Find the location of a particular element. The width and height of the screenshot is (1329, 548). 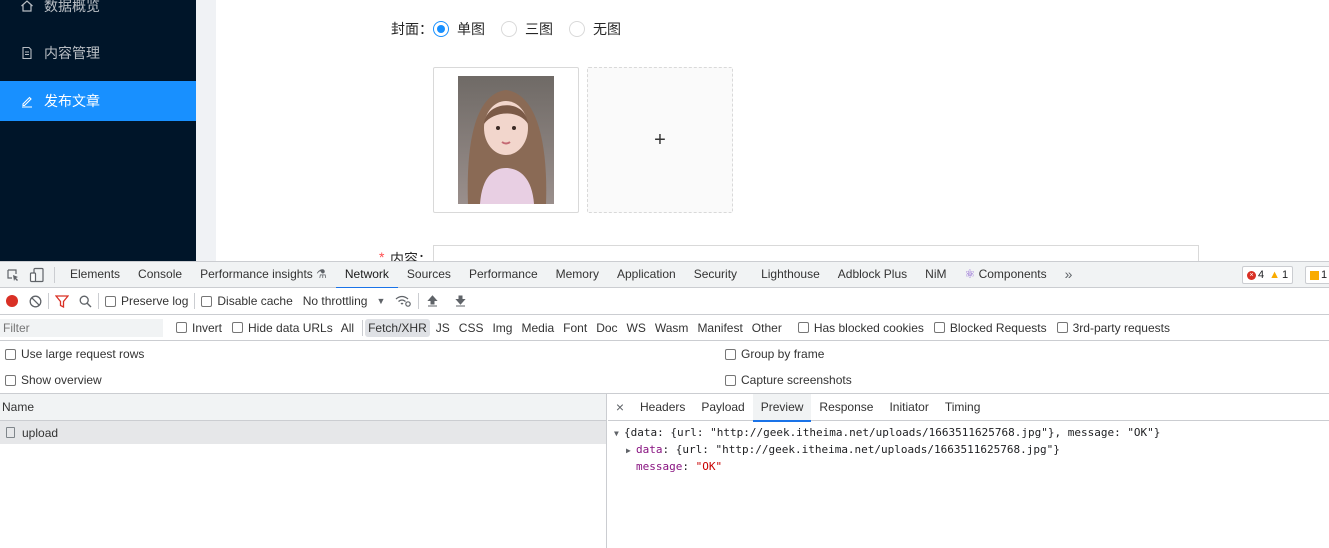

radio-label: 三图 is located at coordinates (539, 29).